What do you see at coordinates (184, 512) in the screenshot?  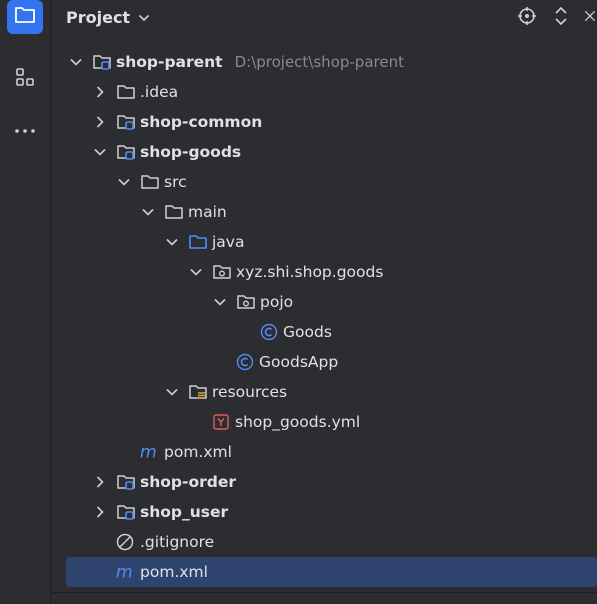 I see `tree-label: shop_user` at bounding box center [184, 512].